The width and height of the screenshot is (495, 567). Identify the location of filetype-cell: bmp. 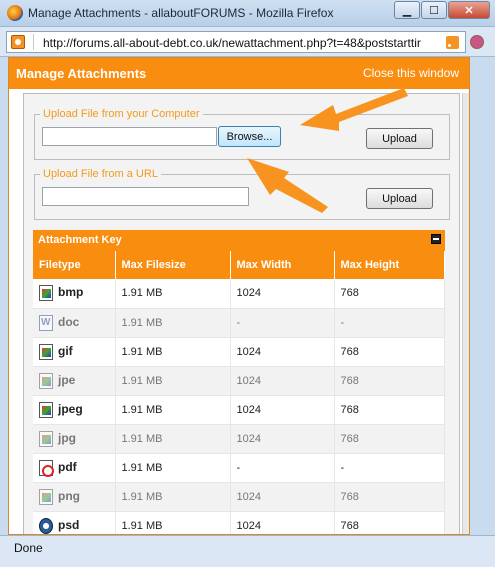
(74, 294).